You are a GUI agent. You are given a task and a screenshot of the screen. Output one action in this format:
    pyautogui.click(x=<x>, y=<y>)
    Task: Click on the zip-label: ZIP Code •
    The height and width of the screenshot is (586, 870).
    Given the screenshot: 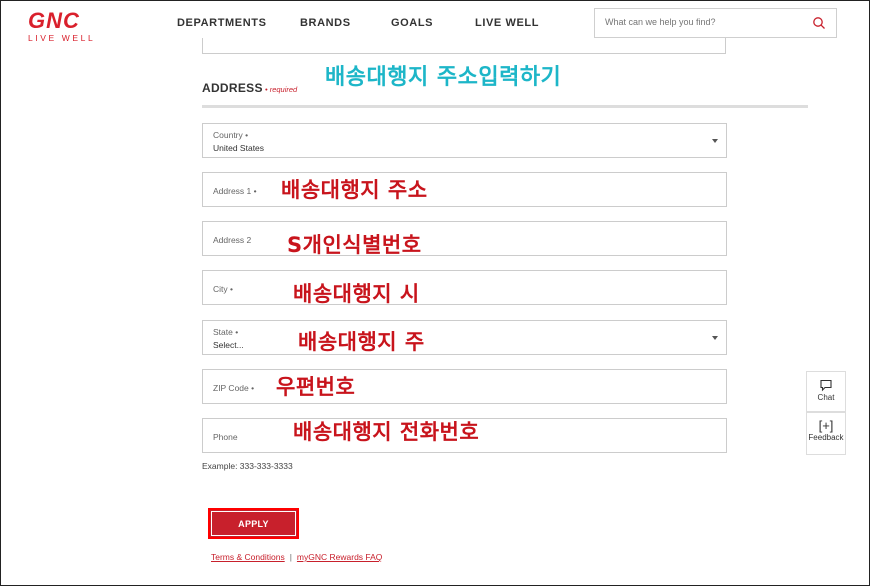 What is the action you would take?
    pyautogui.click(x=234, y=388)
    